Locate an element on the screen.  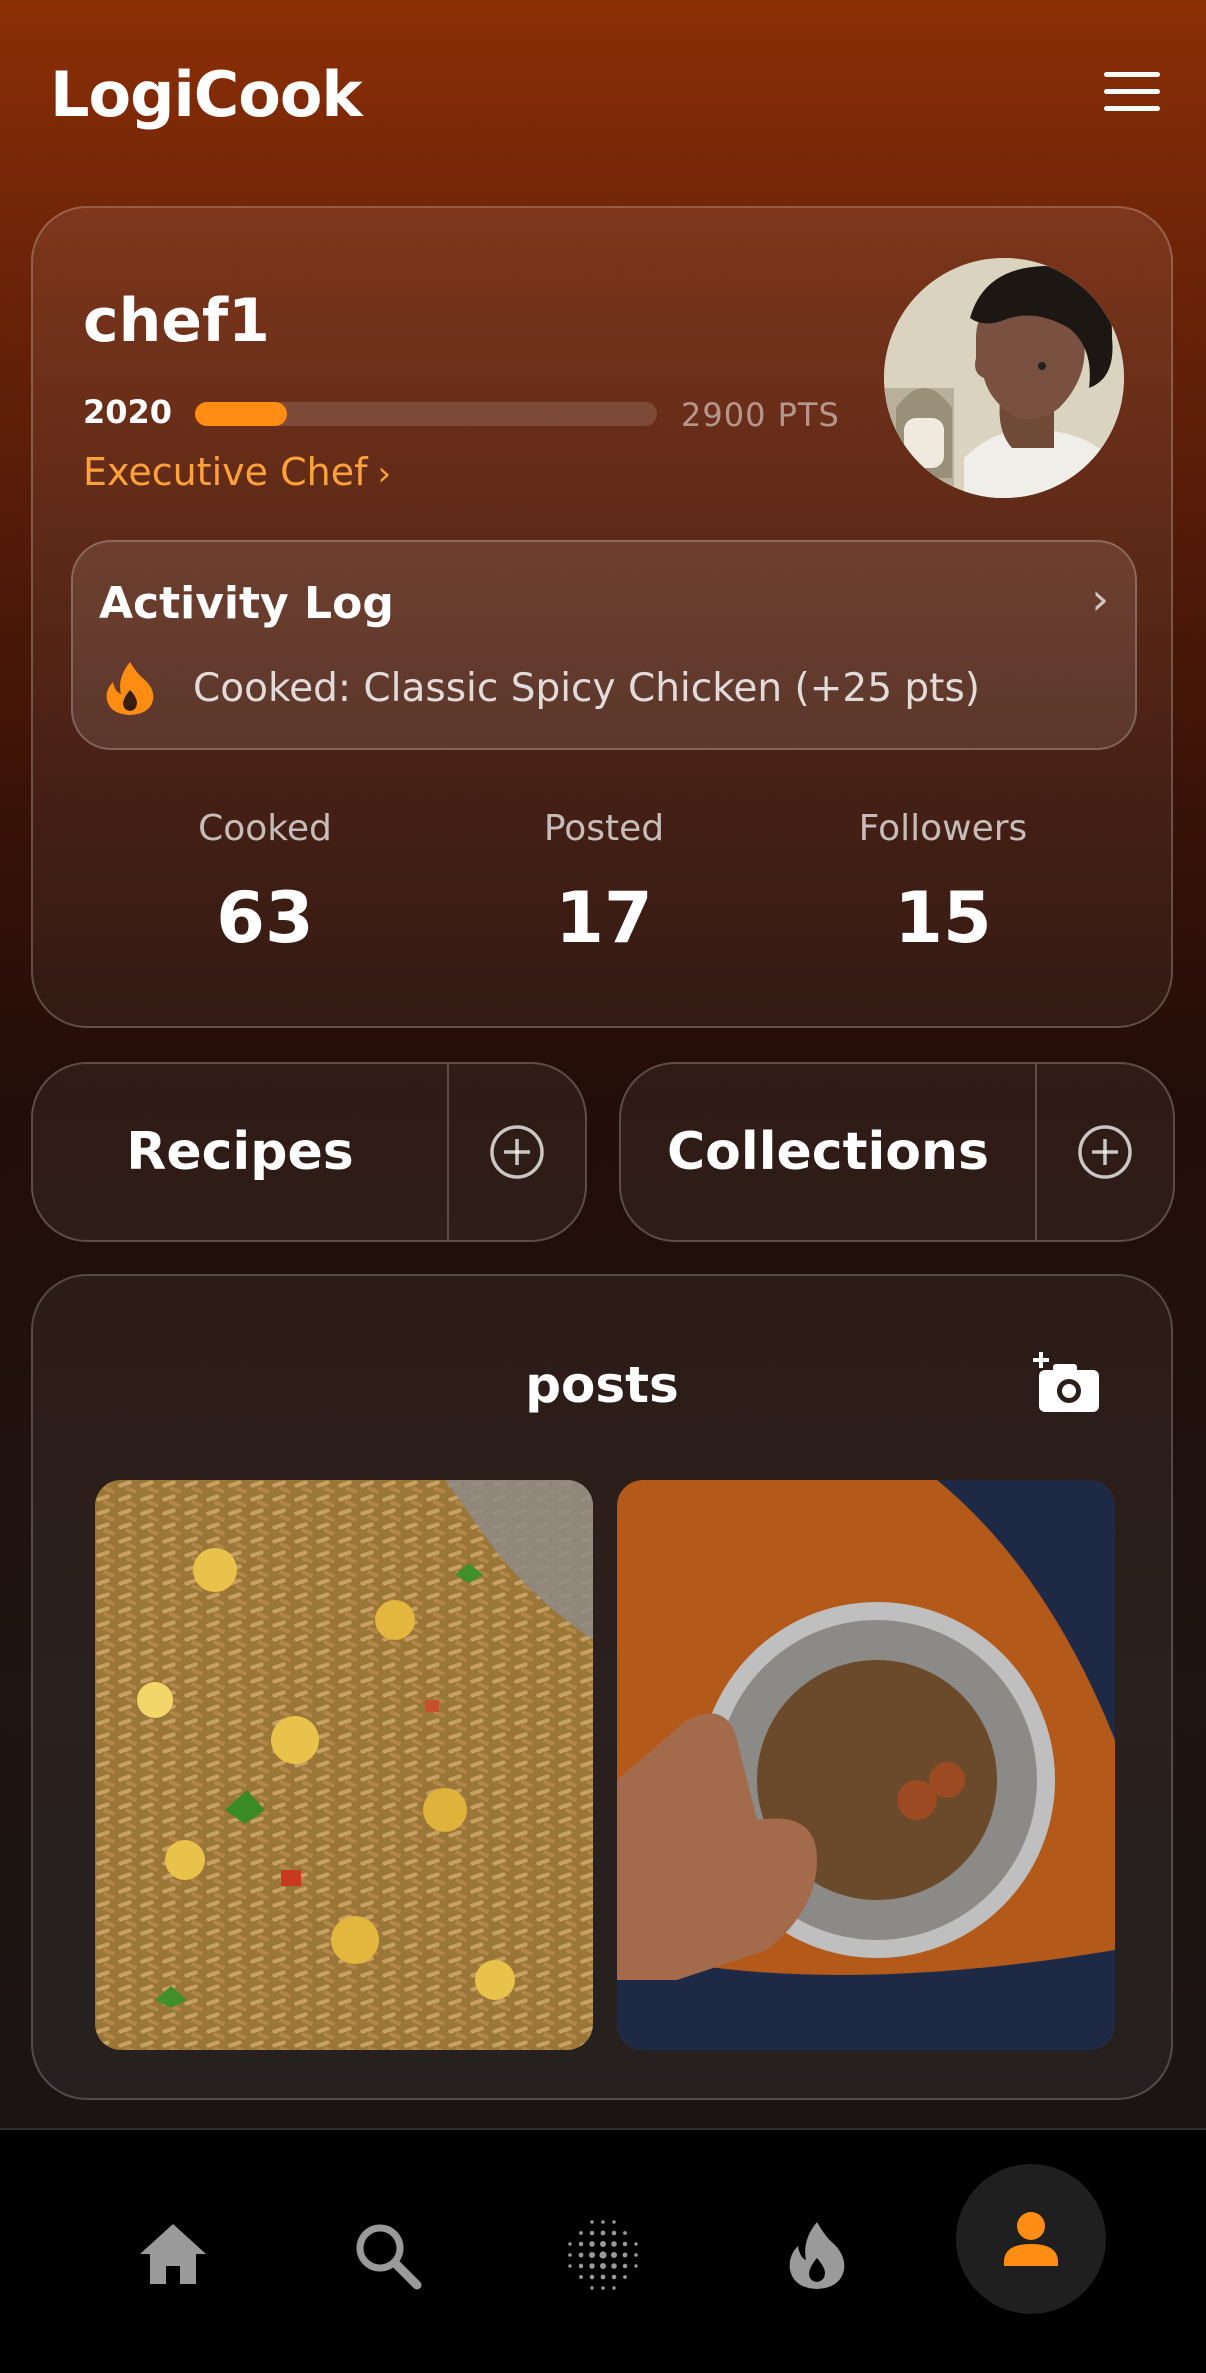
posts-title: posts is located at coordinates (602, 1385).